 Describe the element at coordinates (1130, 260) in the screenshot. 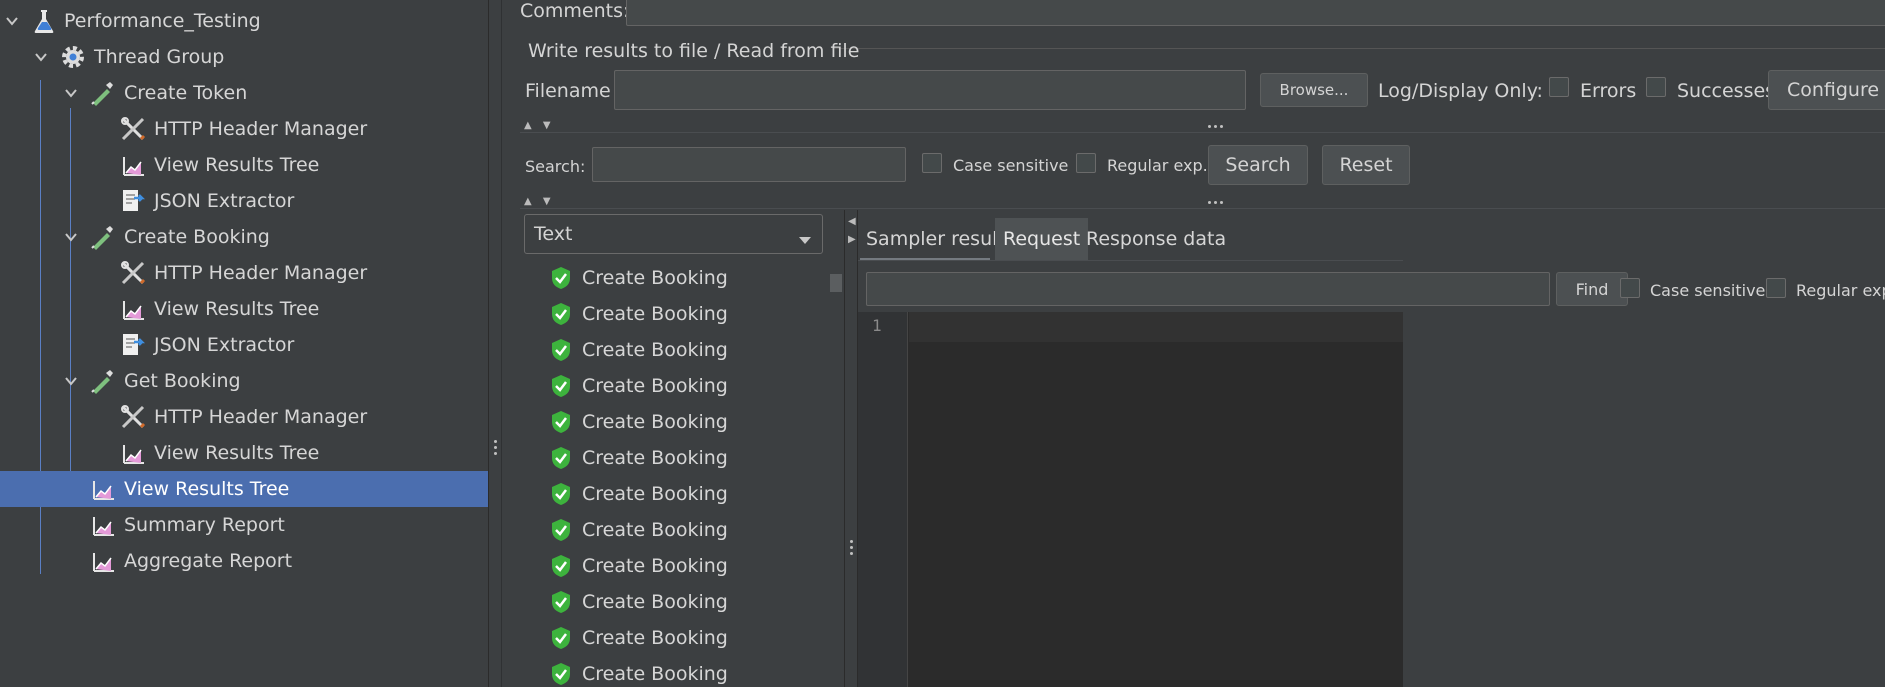

I see `tab-border` at that location.